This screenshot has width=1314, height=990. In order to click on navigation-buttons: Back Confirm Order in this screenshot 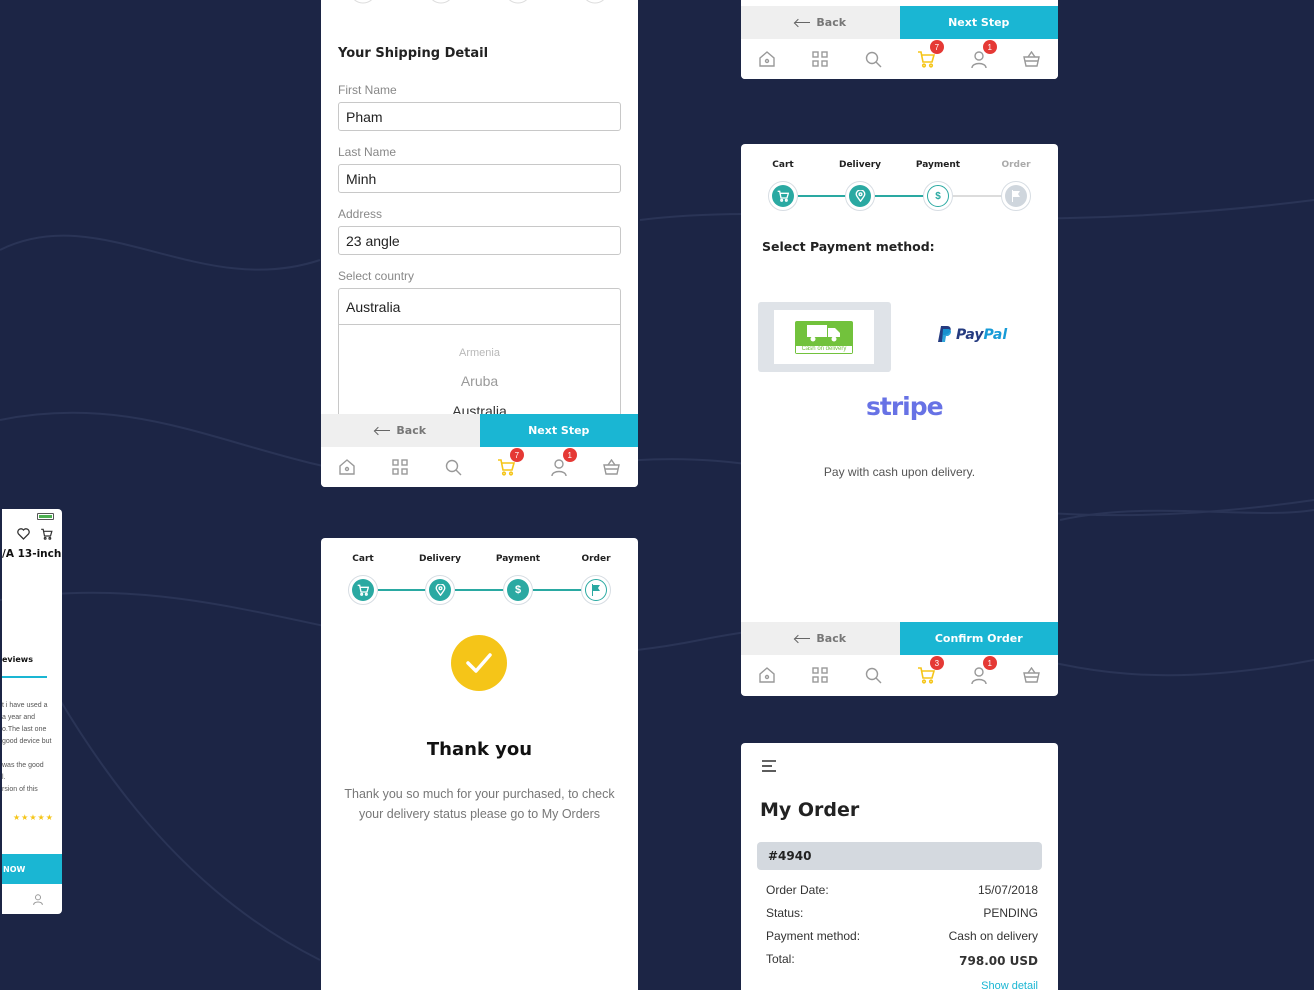, I will do `click(899, 638)`.